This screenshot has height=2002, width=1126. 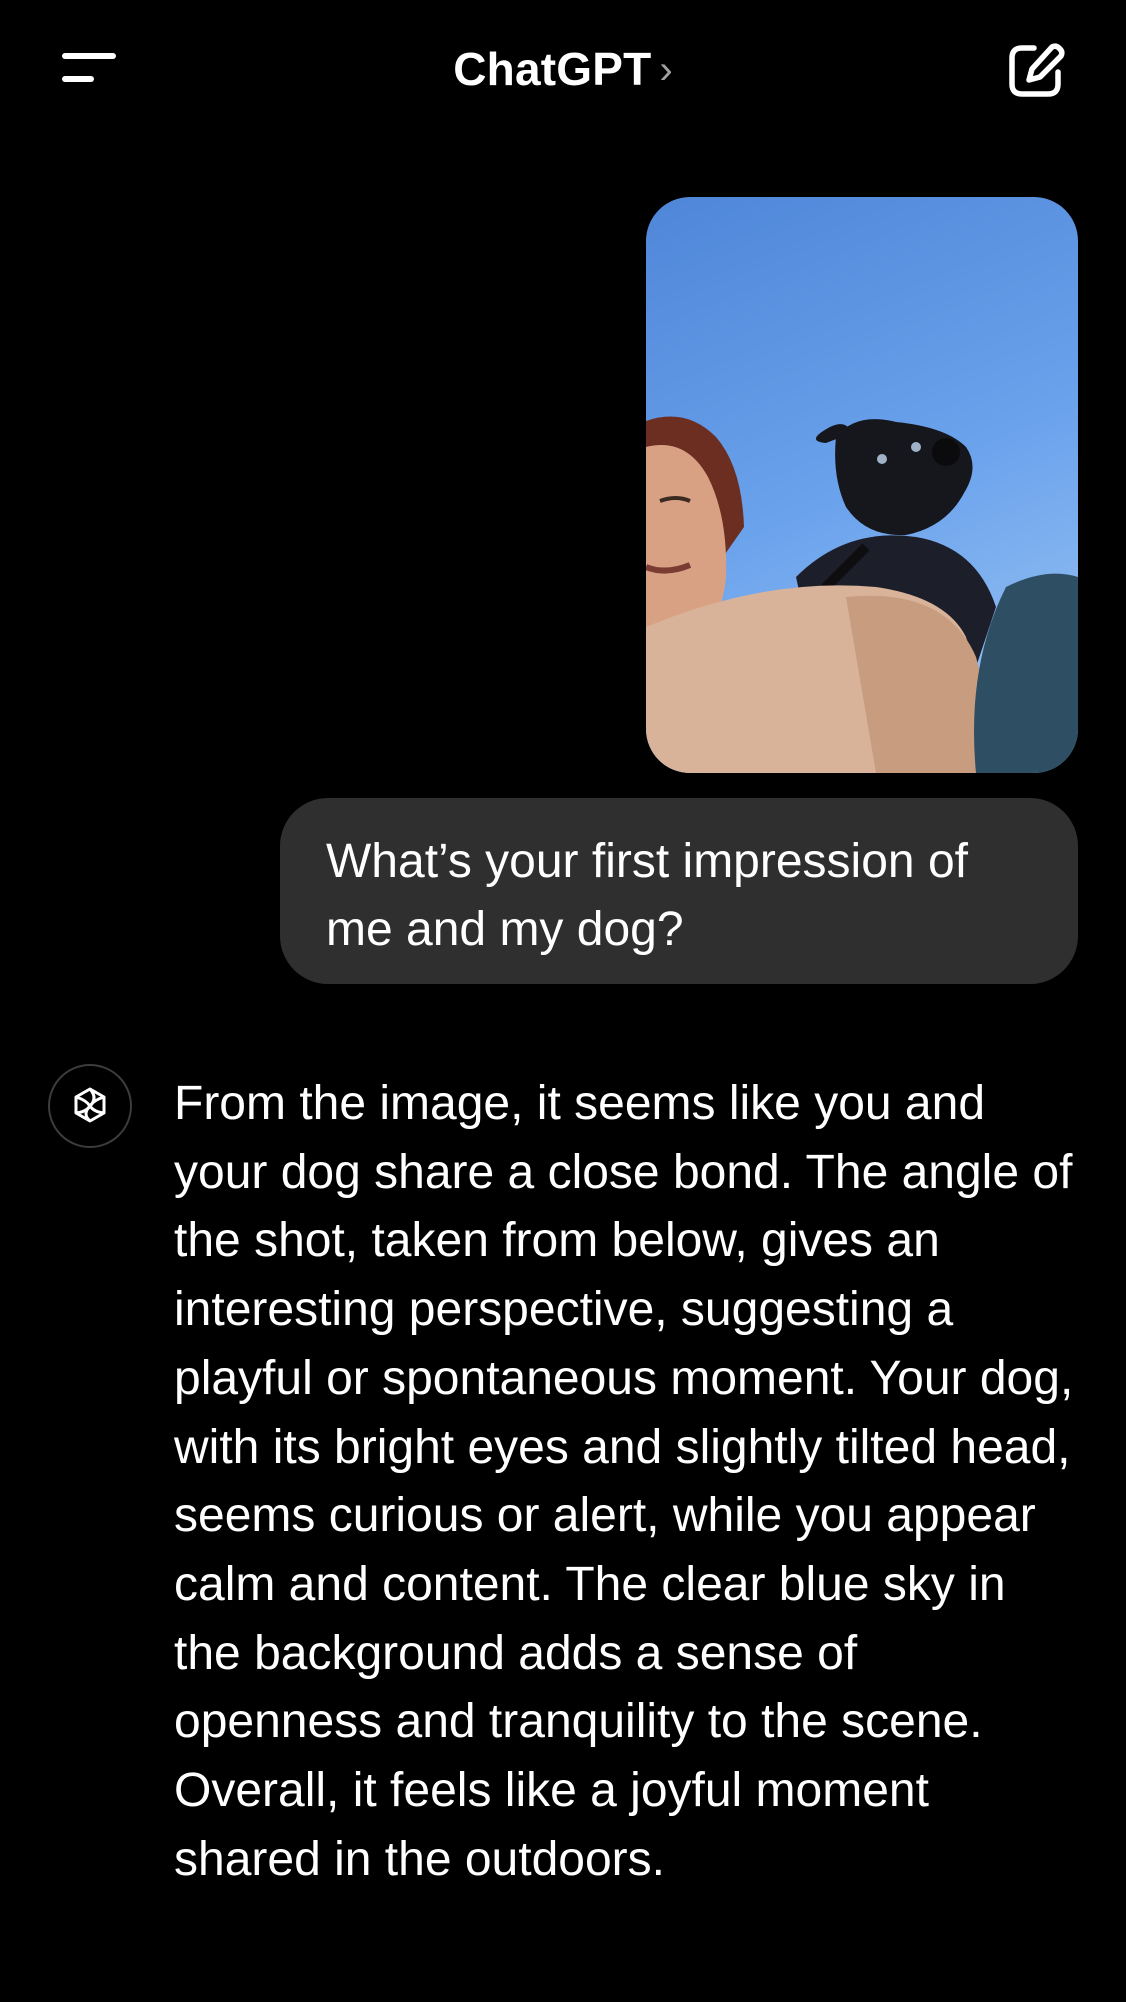 I want to click on user-photo, so click(x=862, y=485).